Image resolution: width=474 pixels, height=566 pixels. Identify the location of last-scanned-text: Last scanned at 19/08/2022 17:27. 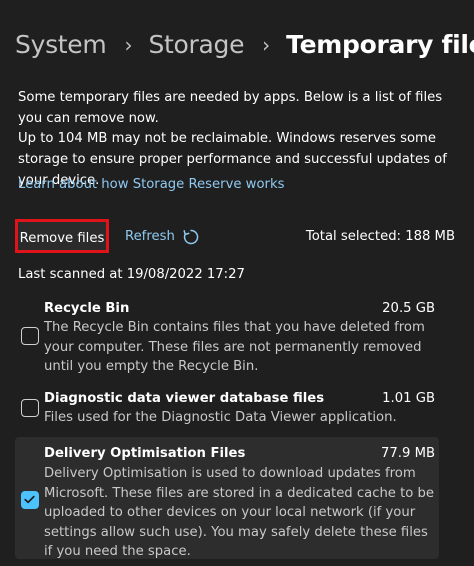
(131, 274).